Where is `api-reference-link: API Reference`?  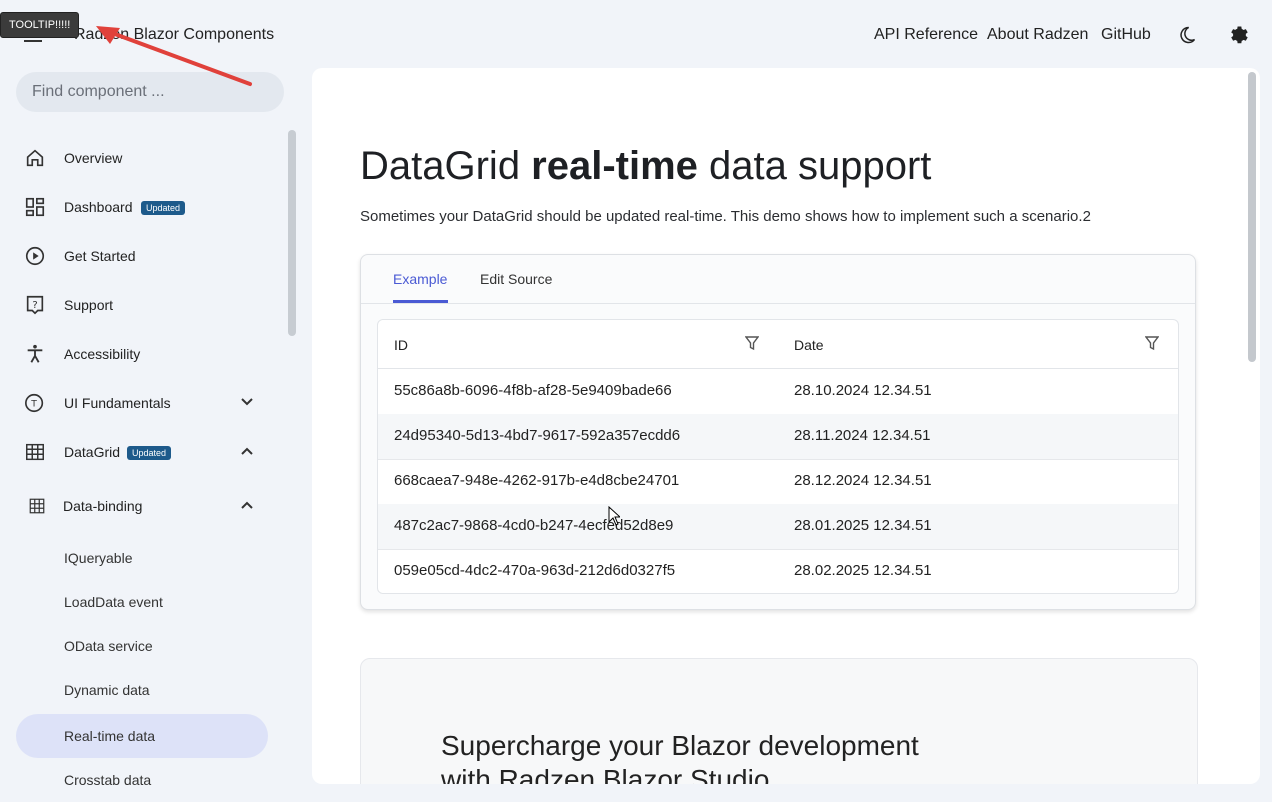 api-reference-link: API Reference is located at coordinates (926, 35).